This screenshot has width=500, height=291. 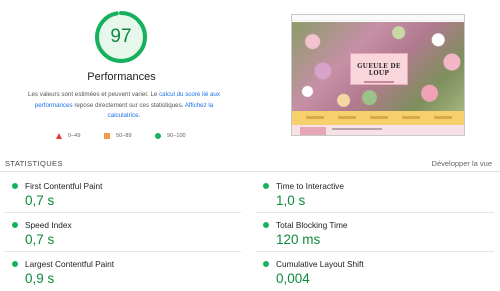 What do you see at coordinates (378, 18) in the screenshot?
I see `preview-header-bar` at bounding box center [378, 18].